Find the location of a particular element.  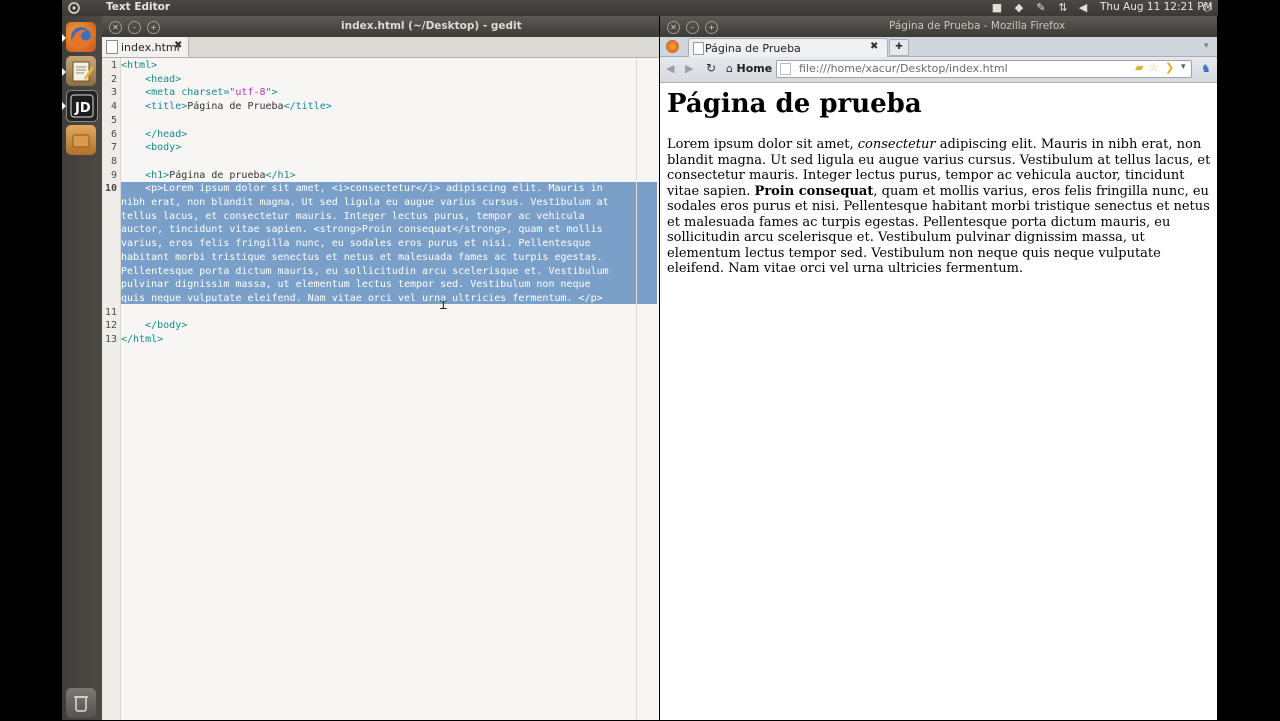

code-line: <body> is located at coordinates (163, 148).